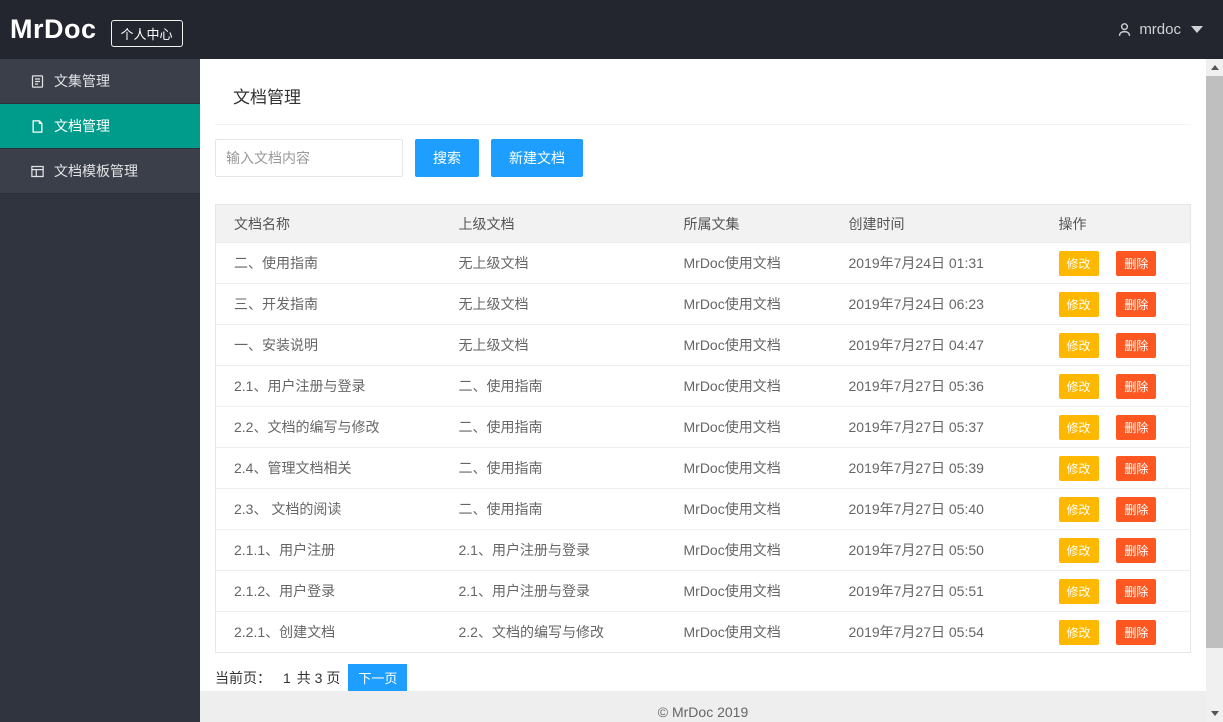 The height and width of the screenshot is (722, 1223). What do you see at coordinates (935, 223) in the screenshot?
I see `header-created: 创建时间` at bounding box center [935, 223].